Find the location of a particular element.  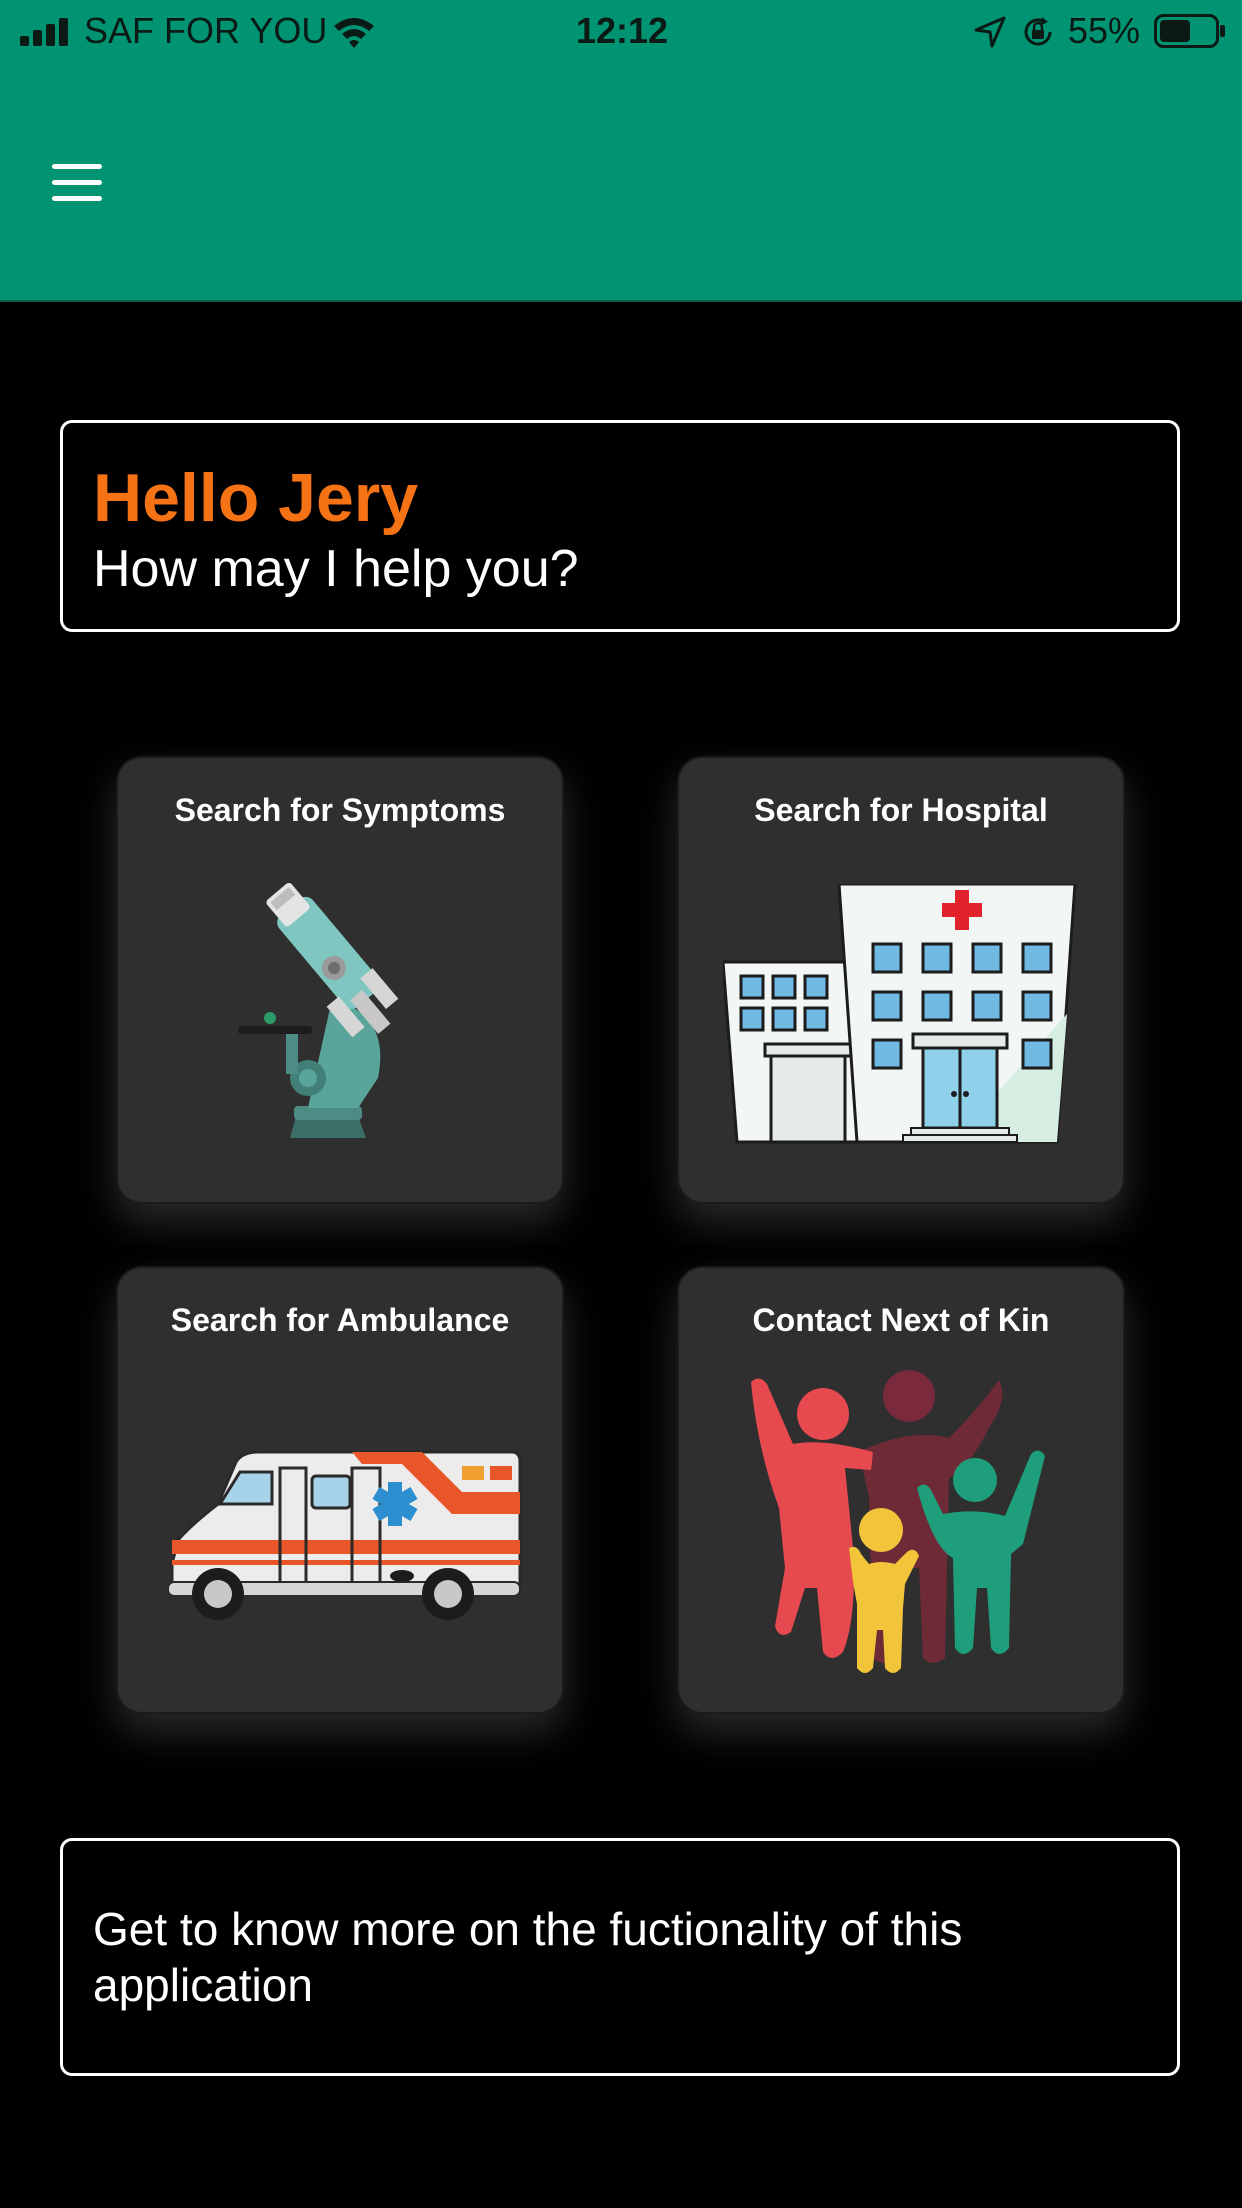

carrier-name: SAF FOR YOU is located at coordinates (206, 30).